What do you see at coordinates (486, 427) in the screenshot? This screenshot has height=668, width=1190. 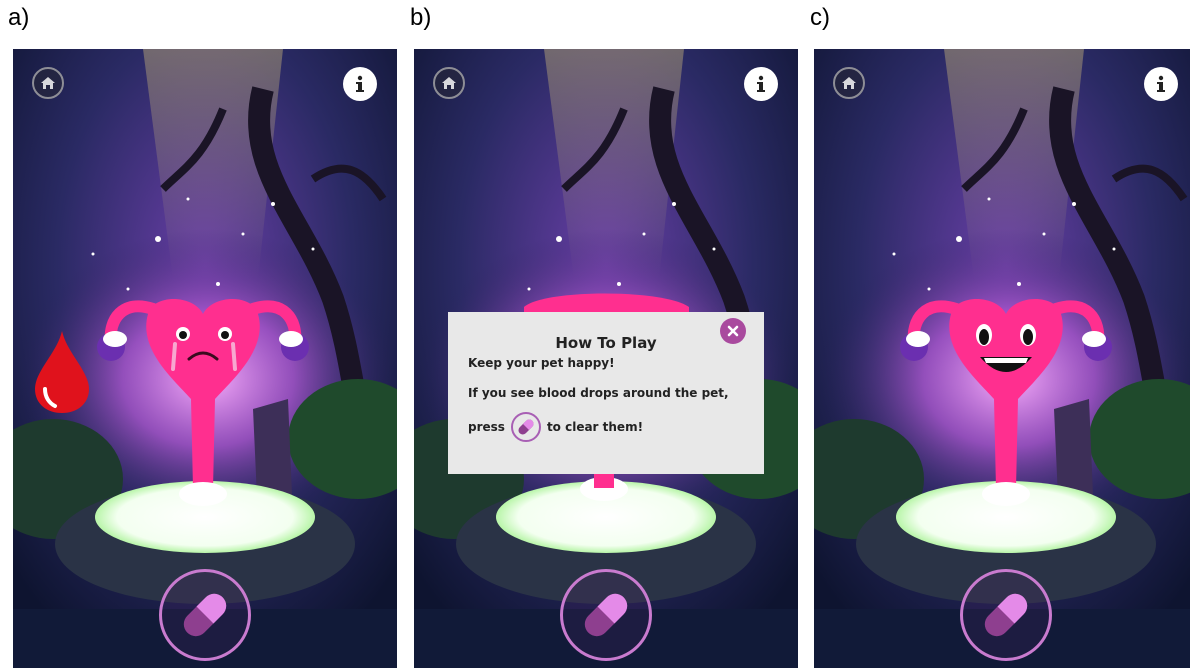 I see `dialog-line-3-before: press` at bounding box center [486, 427].